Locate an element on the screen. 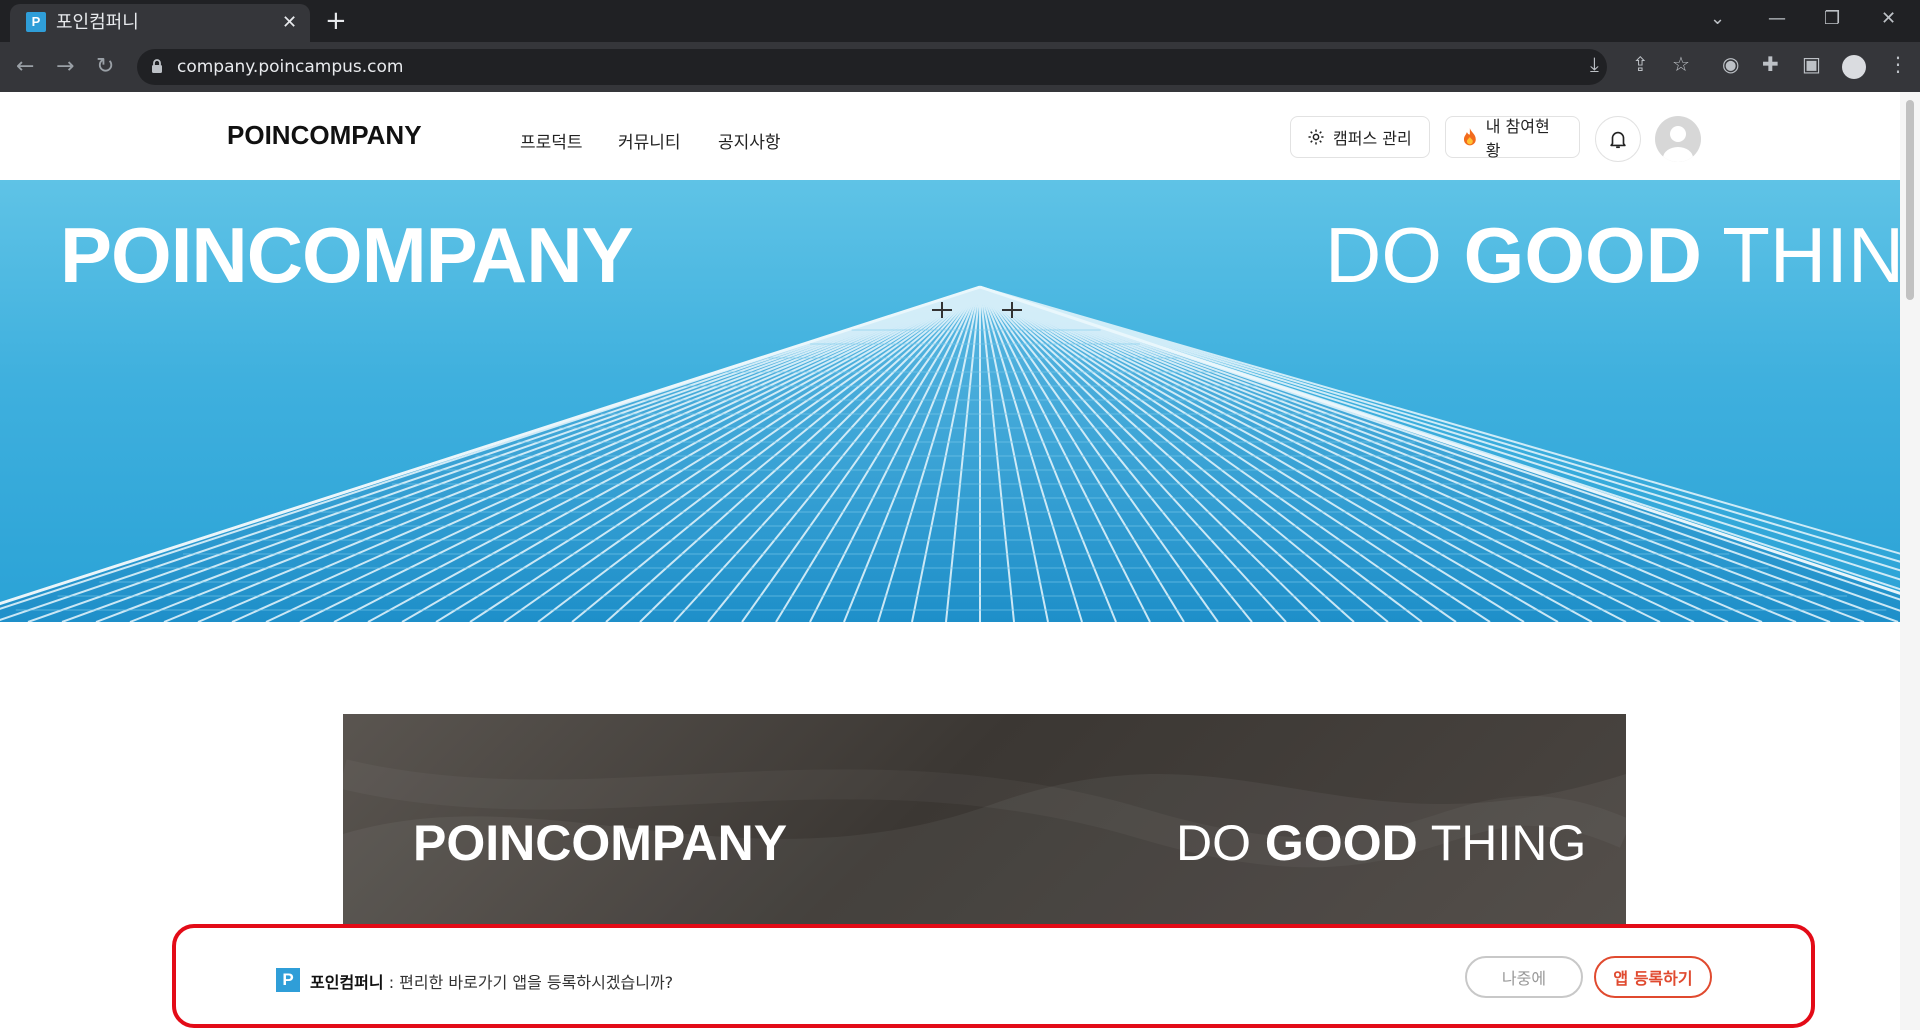 Image resolution: width=1920 pixels, height=1030 pixels. new-tab-icon: + is located at coordinates (336, 21).